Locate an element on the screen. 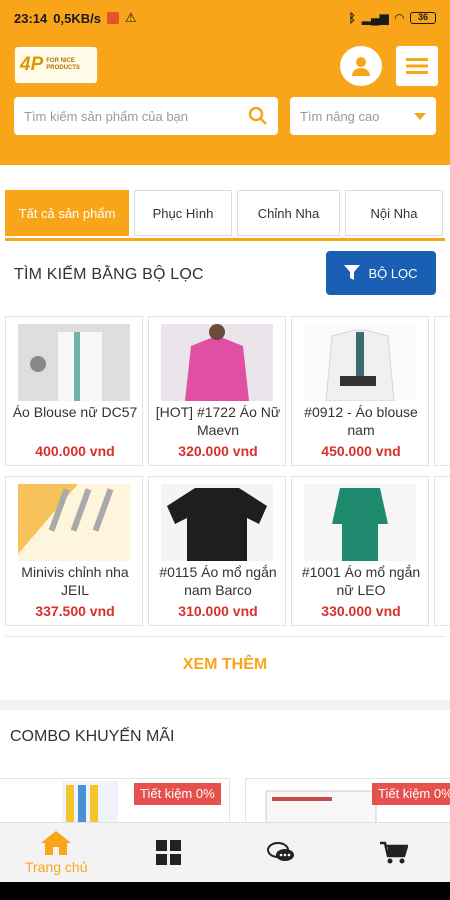 This screenshot has width=450, height=900. logo-text: FOR NICE PRODUCTS is located at coordinates (63, 65).